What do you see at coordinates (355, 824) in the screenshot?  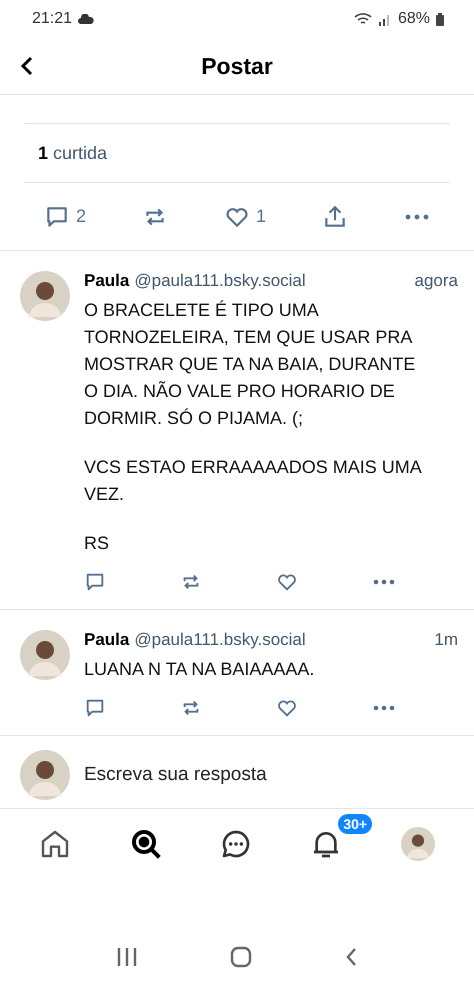 I see `notification-badge: 30+` at bounding box center [355, 824].